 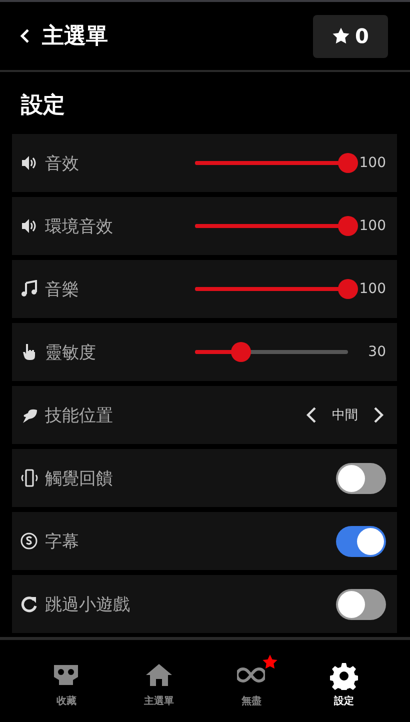 I want to click on nav-tab: 設定, so click(x=343, y=681).